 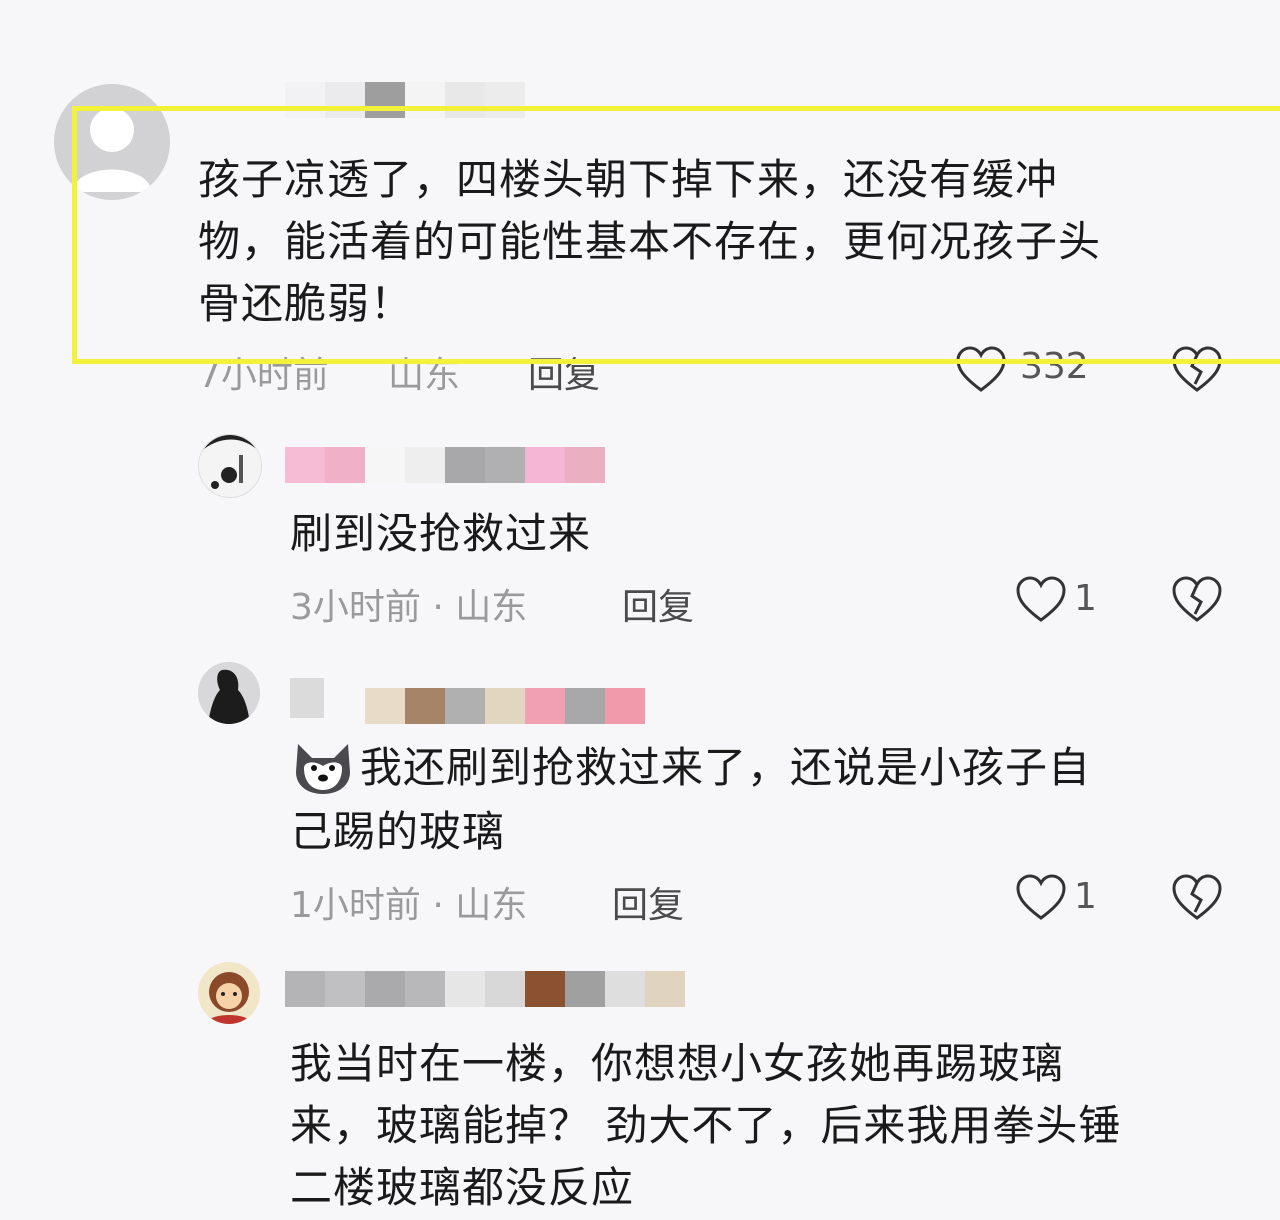 I want to click on username-initial, so click(x=307, y=698).